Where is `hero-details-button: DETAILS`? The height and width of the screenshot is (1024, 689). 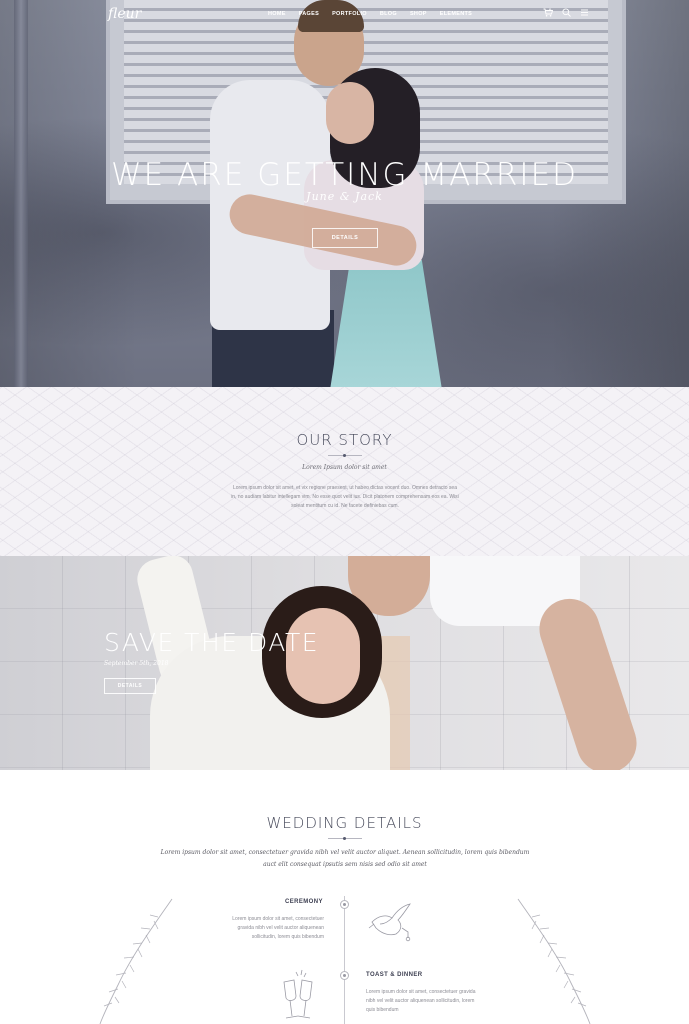 hero-details-button: DETAILS is located at coordinates (345, 238).